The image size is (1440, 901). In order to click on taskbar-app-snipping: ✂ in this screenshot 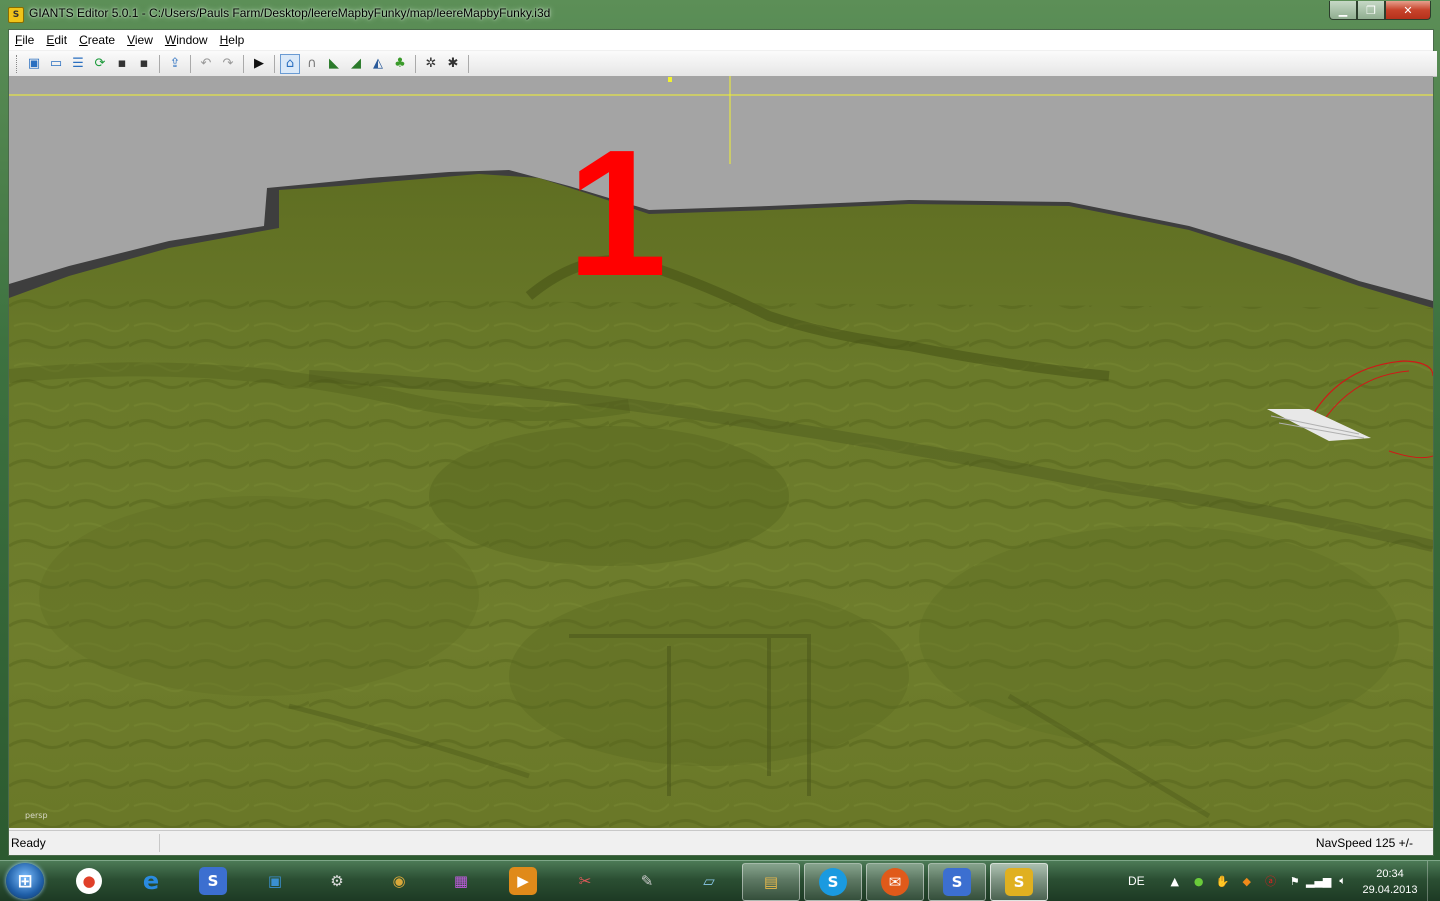, I will do `click(585, 881)`.